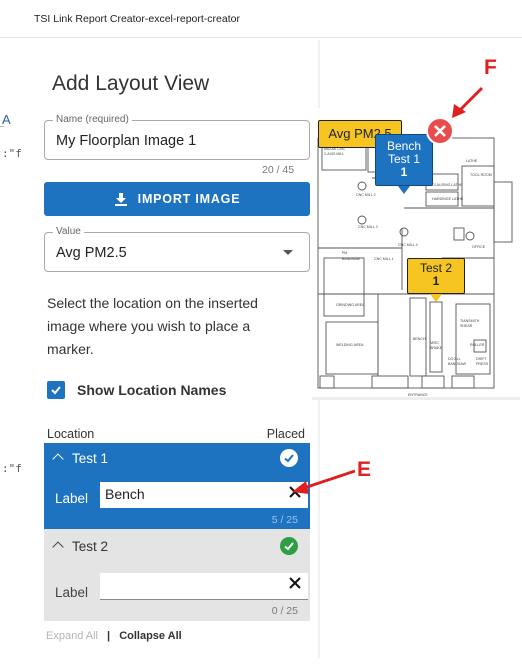 Image resolution: width=522 pixels, height=670 pixels. Describe the element at coordinates (490, 67) in the screenshot. I see `annotation-letter-f: F` at that location.